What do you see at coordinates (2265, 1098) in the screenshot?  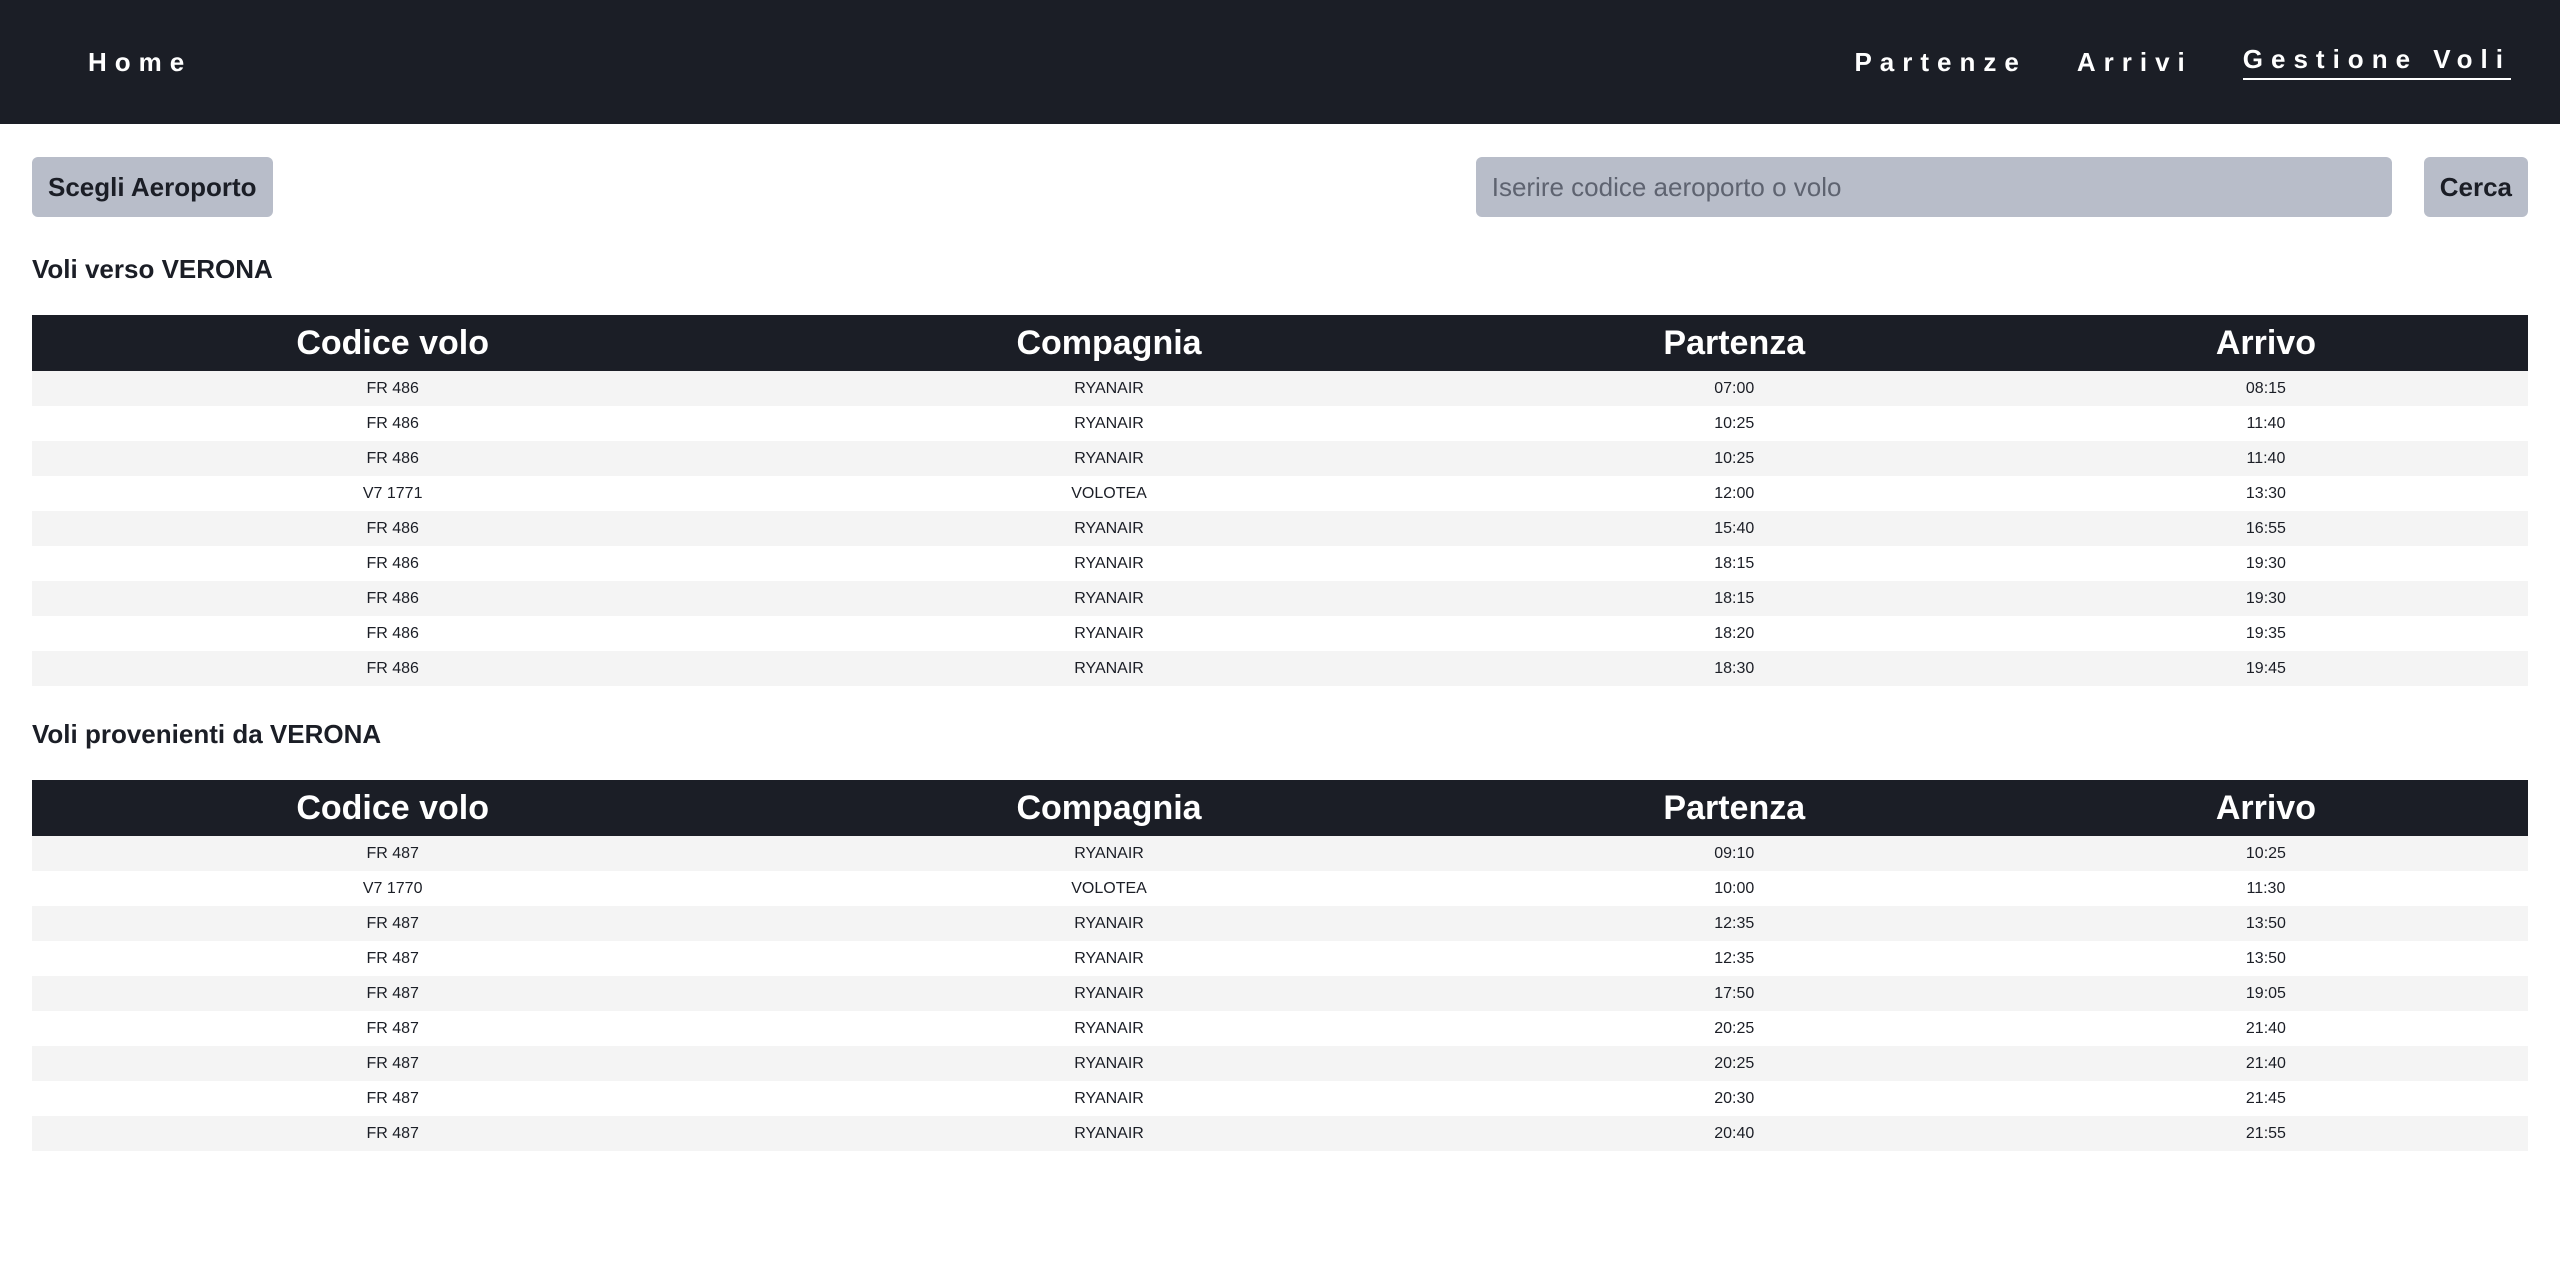 I see `cell-arrivo: 21:45` at bounding box center [2265, 1098].